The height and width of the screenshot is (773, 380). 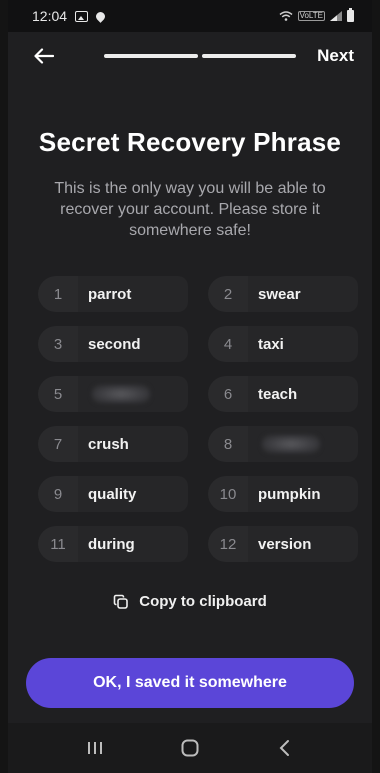 What do you see at coordinates (289, 494) in the screenshot?
I see `word-text: pumpkin` at bounding box center [289, 494].